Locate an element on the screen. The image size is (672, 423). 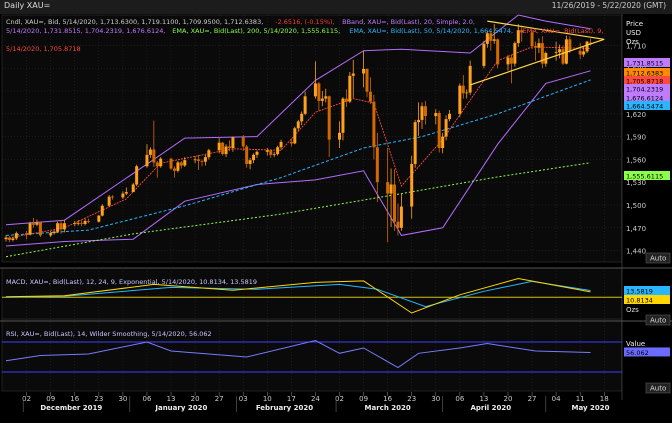
x-tick-label: 27 is located at coordinates (532, 399).